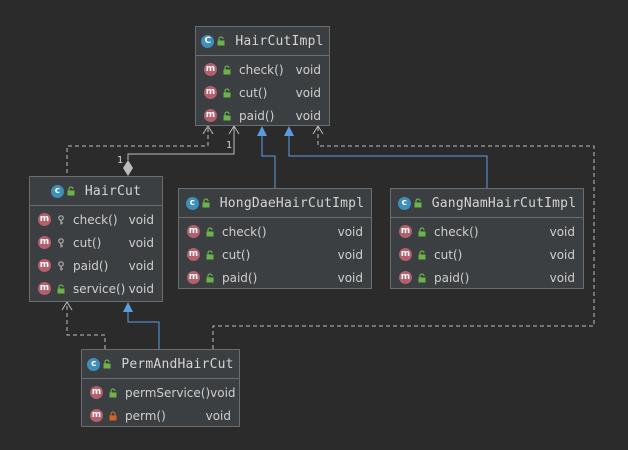 Image resolution: width=628 pixels, height=450 pixels. Describe the element at coordinates (160, 415) in the screenshot. I see `method-row: m perm() void` at that location.